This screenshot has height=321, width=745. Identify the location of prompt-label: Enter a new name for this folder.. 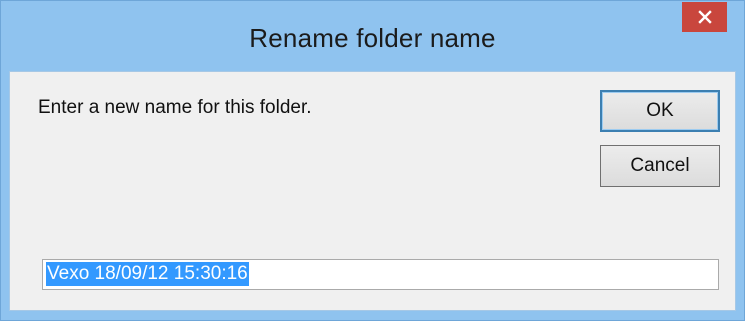
(175, 107).